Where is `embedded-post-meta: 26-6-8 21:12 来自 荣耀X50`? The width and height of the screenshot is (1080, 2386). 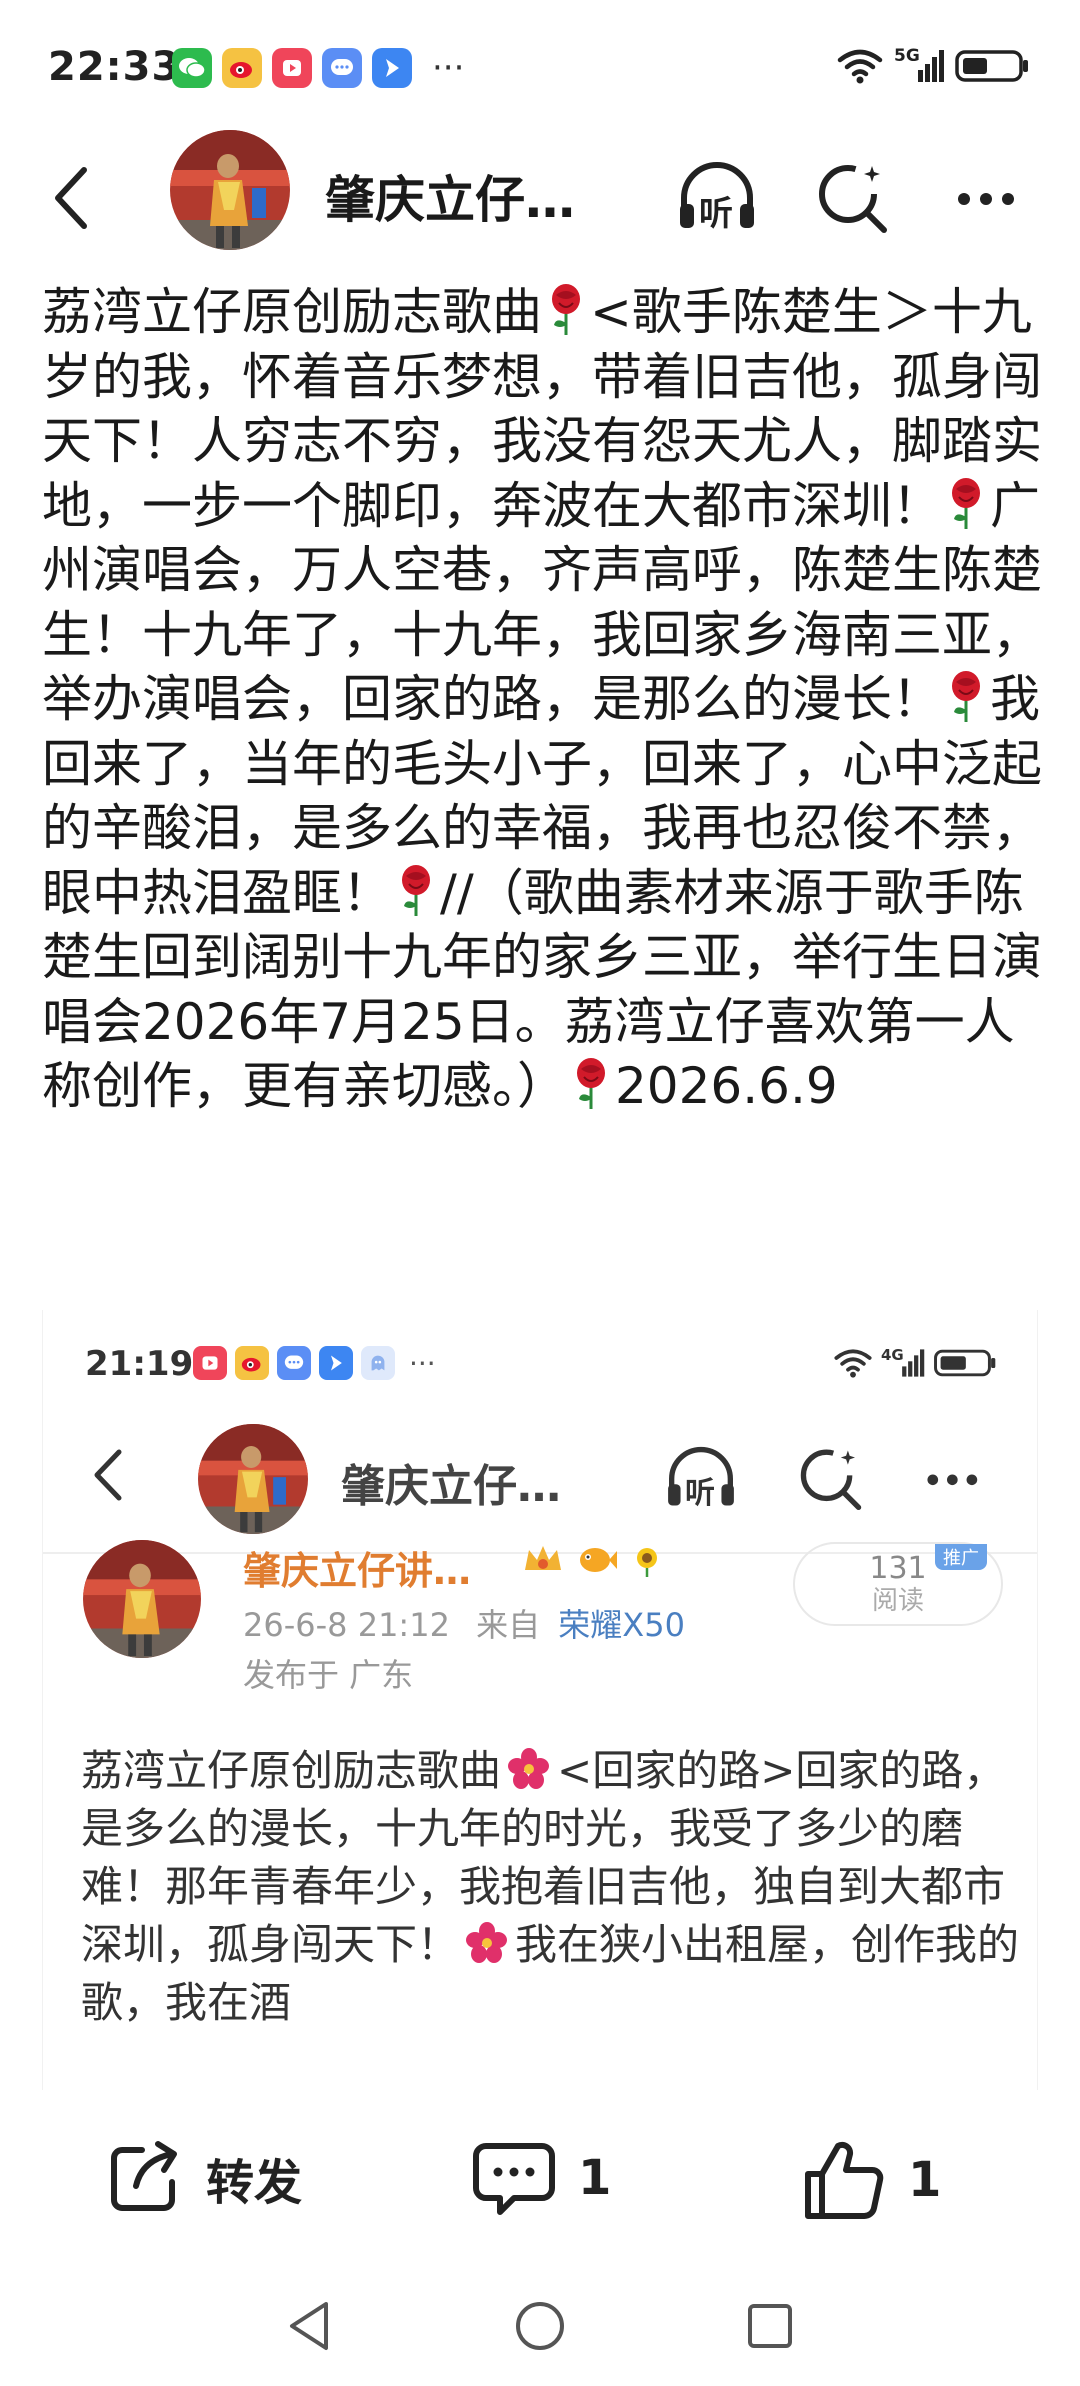
embedded-post-meta: 26-6-8 21:12 来自 荣耀X50 is located at coordinates (464, 1623).